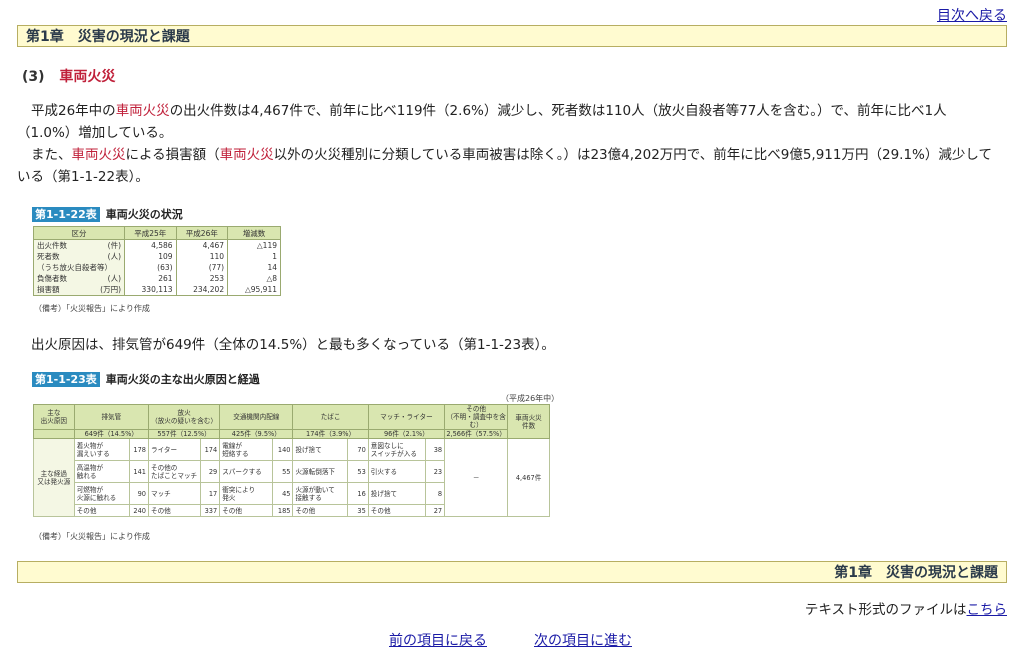  Describe the element at coordinates (52, 245) in the screenshot. I see `row-label-text: 出火件数` at that location.